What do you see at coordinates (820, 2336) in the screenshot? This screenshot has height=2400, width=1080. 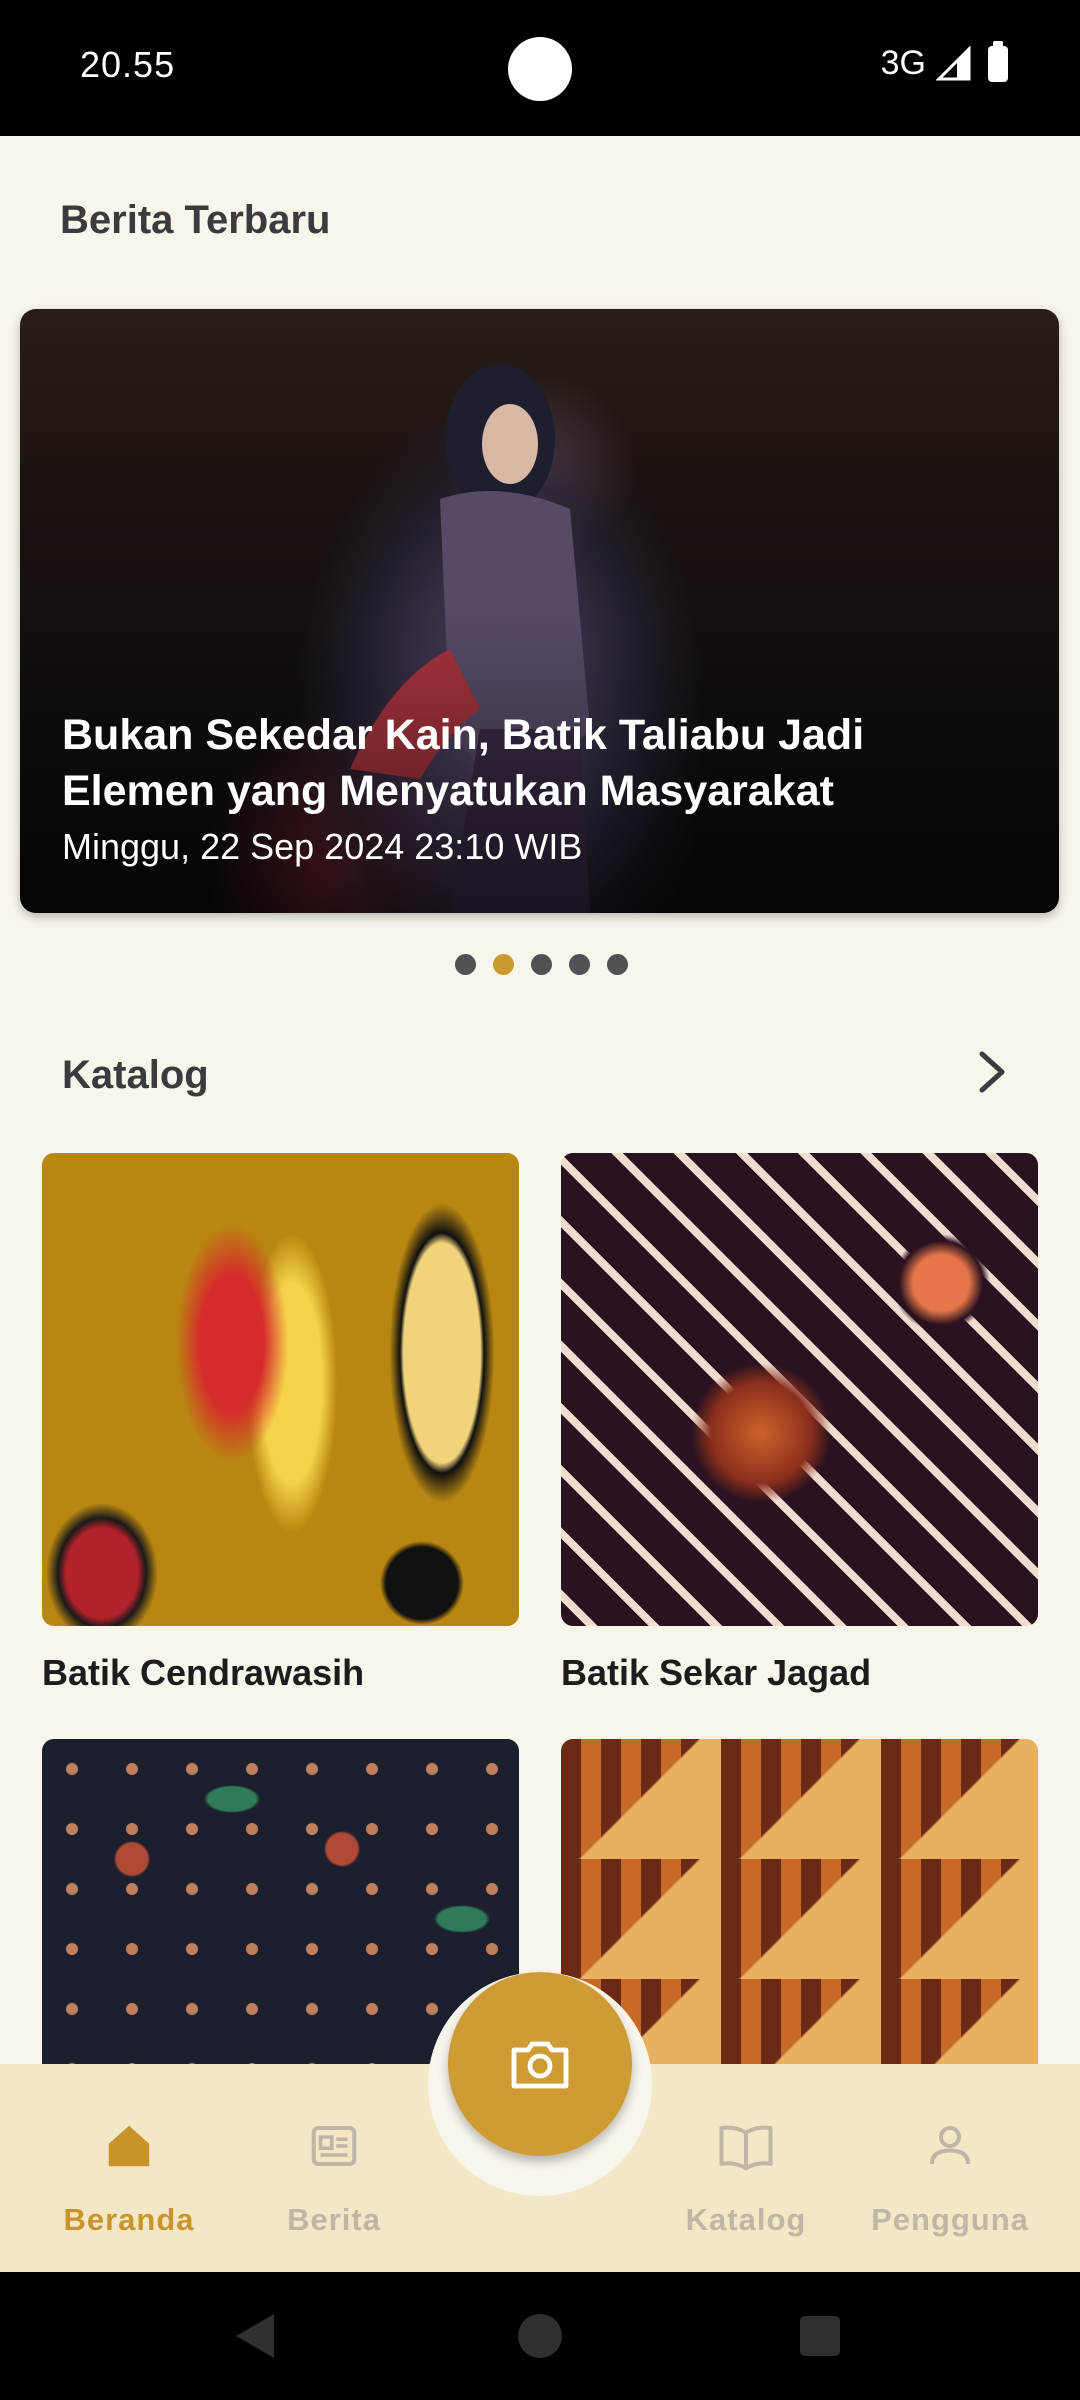 I see `recent-apps-icon` at bounding box center [820, 2336].